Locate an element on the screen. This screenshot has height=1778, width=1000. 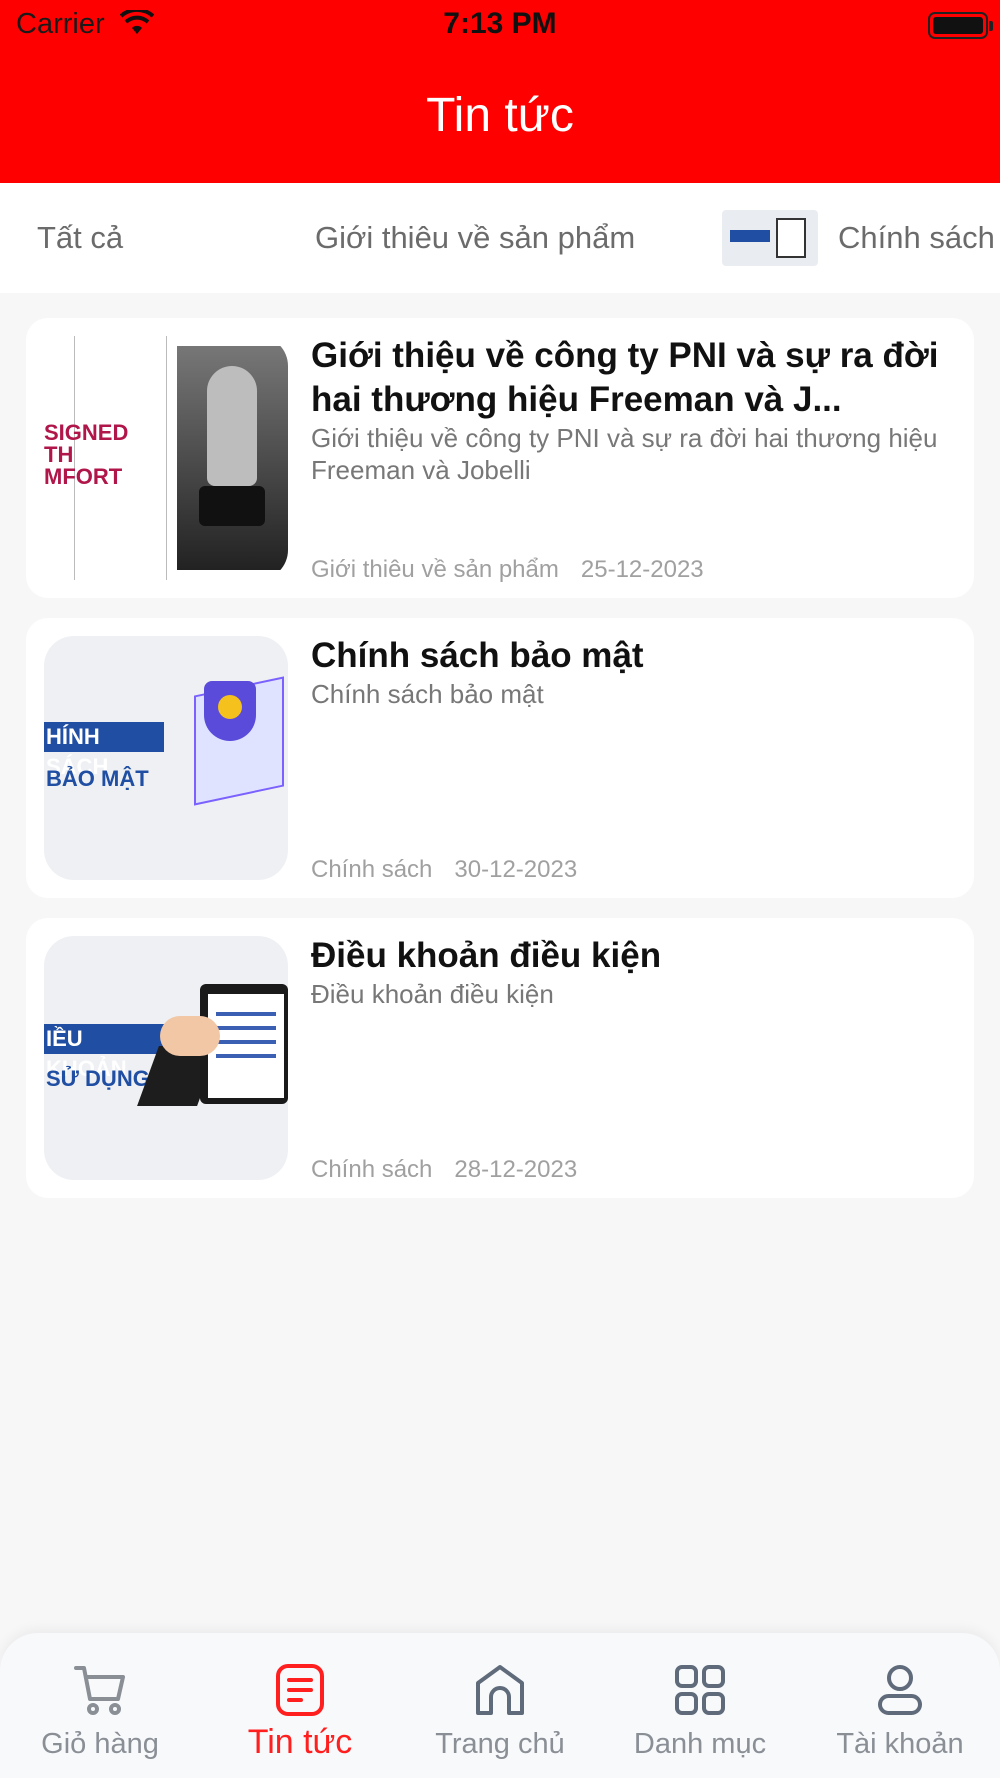
app-header: Carrier 7:13 PM Tin tức is located at coordinates (500, 91).